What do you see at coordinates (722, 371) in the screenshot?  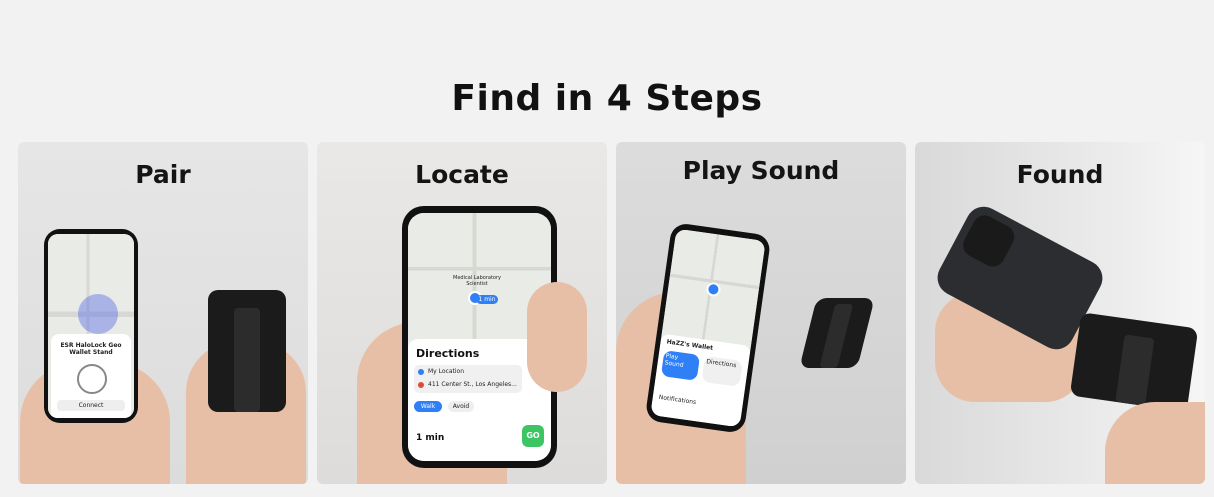 I see `directions-button: Directions` at bounding box center [722, 371].